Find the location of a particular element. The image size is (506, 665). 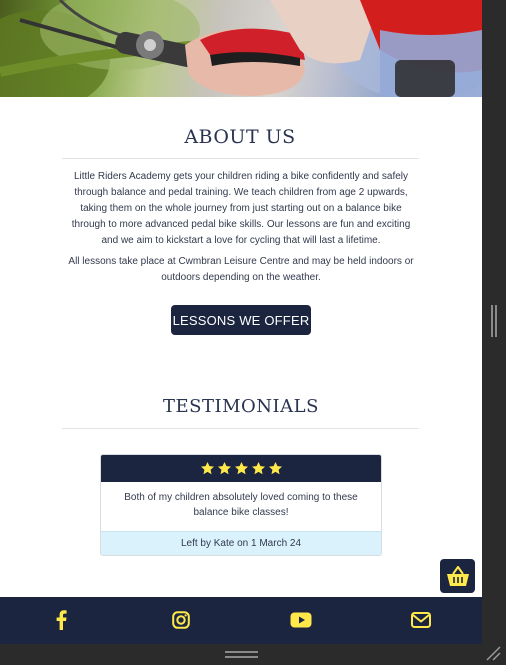

facebook-icon is located at coordinates (61, 620).